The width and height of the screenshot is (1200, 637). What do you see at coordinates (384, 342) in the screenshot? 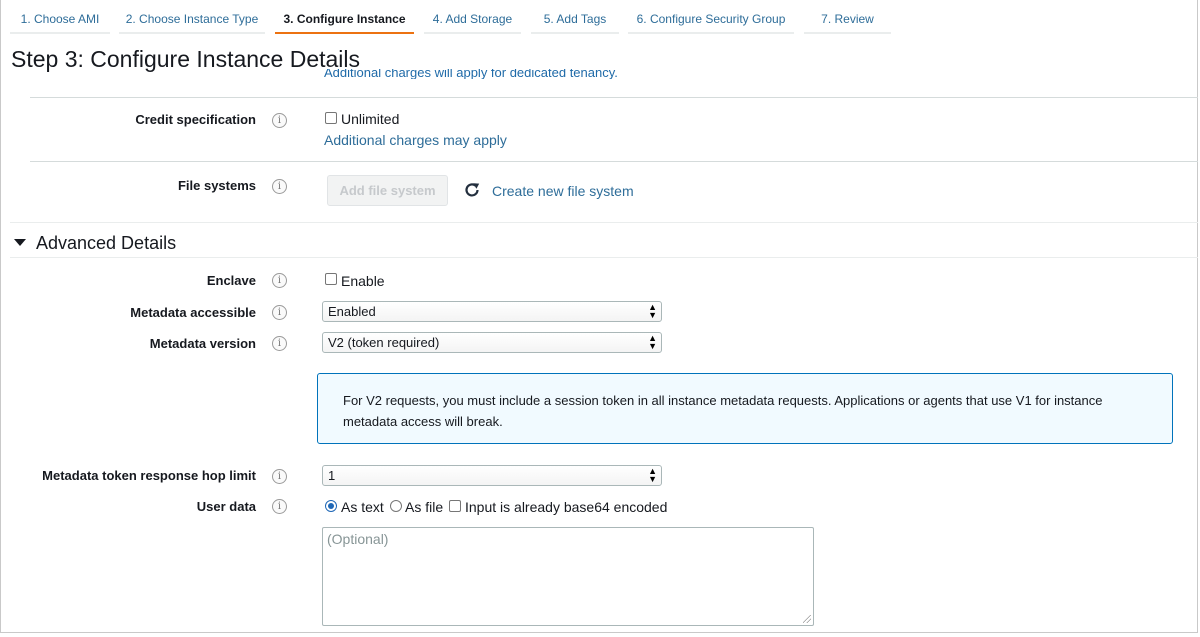
I see `metadata-version-value: V2 (token required)` at bounding box center [384, 342].